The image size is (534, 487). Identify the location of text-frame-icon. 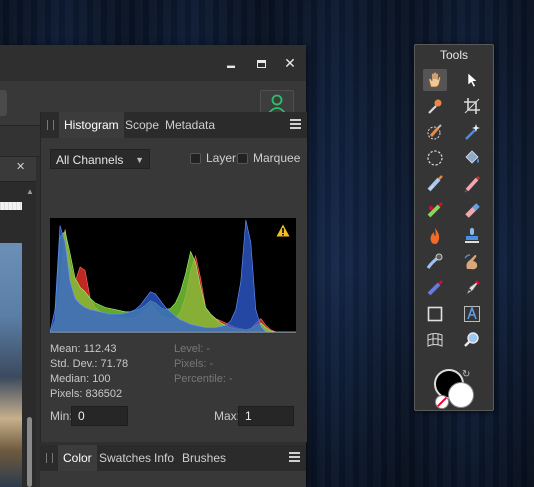
(472, 313).